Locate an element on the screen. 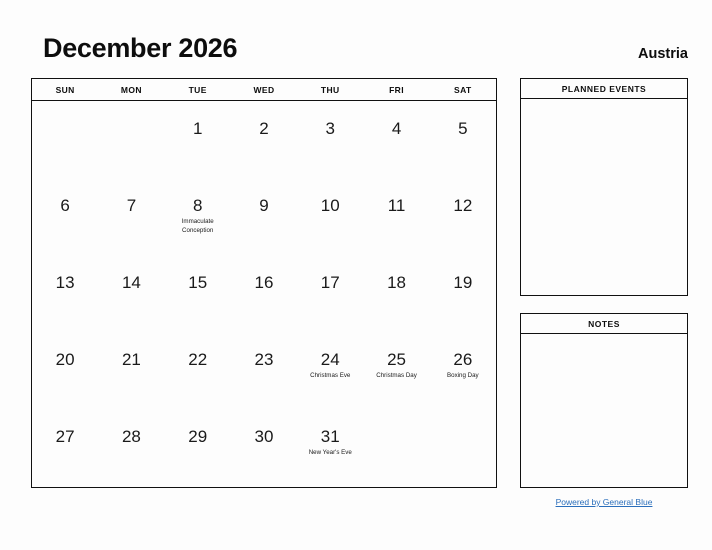 This screenshot has width=712, height=550. calendar-day-number: 20 is located at coordinates (65, 359).